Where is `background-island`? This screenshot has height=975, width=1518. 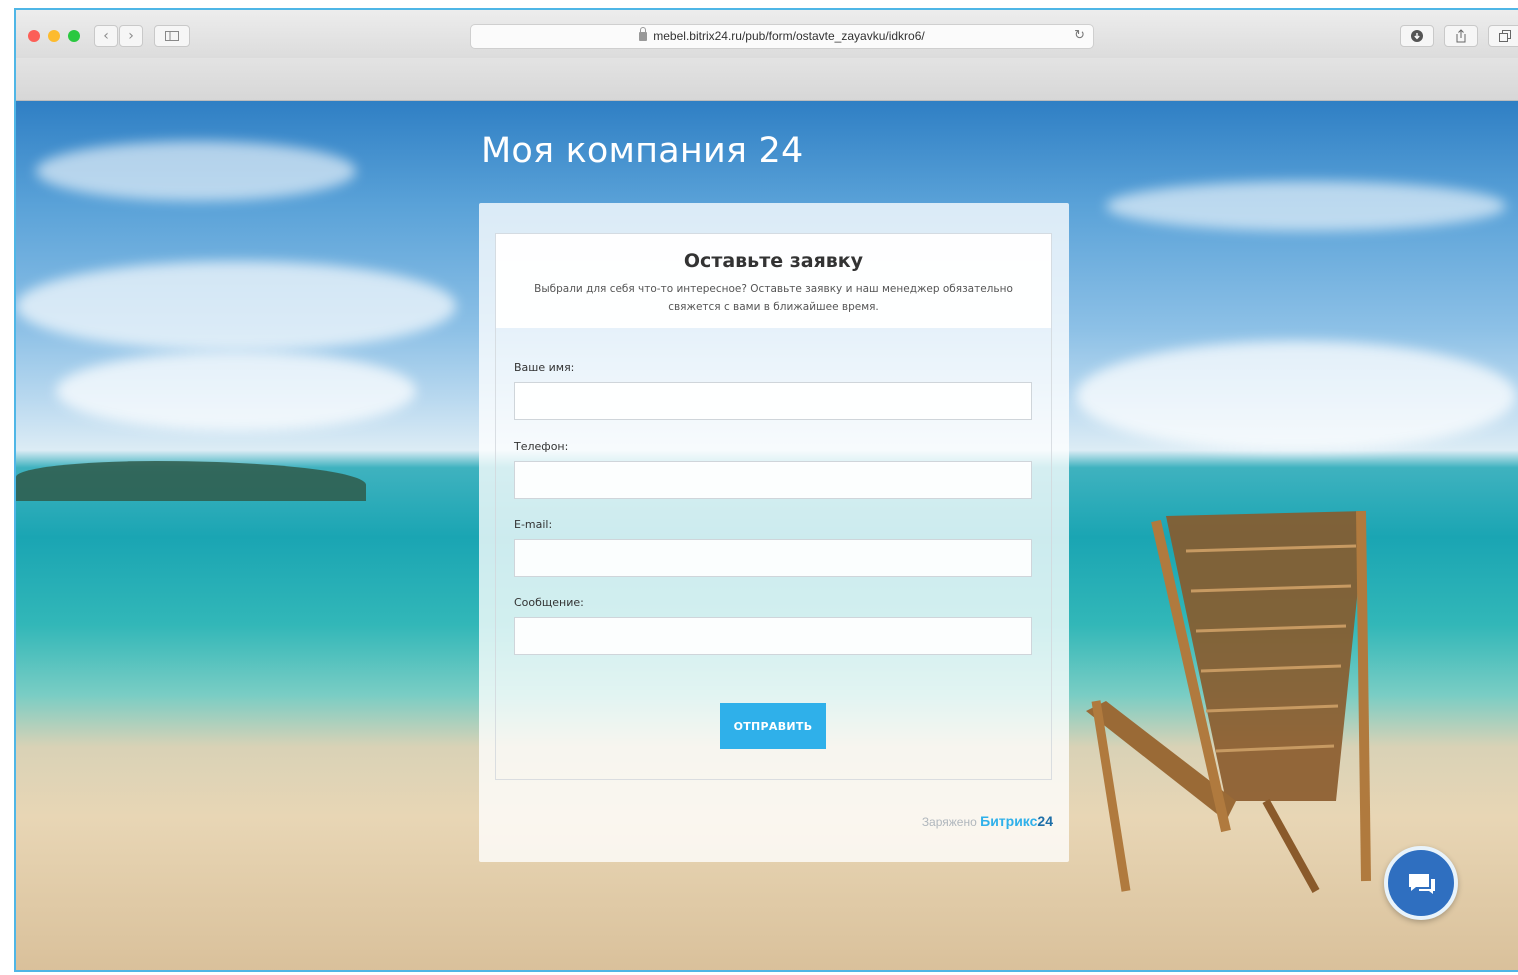 background-island is located at coordinates (191, 481).